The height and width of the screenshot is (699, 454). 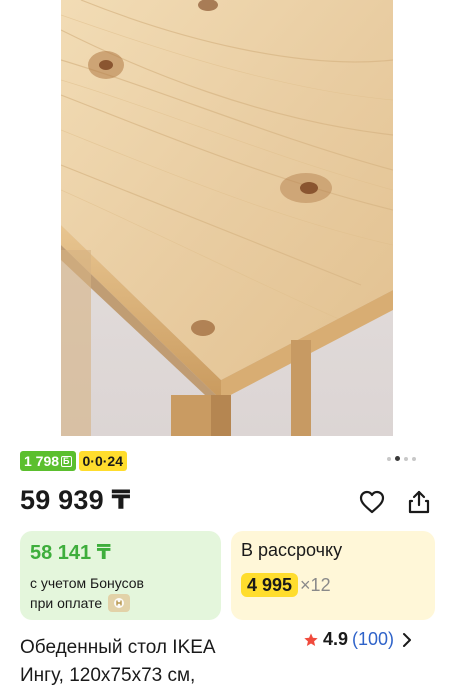 I want to click on bonus-amount: 1 798, so click(x=42, y=461).